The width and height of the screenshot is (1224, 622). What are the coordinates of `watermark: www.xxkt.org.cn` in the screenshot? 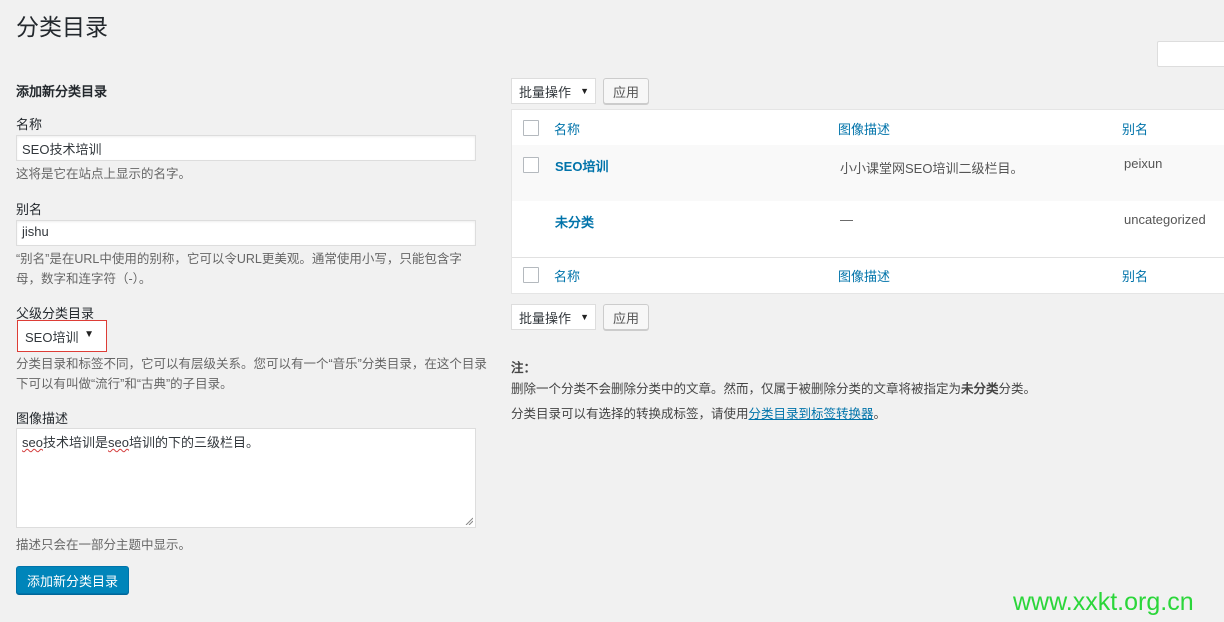 It's located at (1103, 602).